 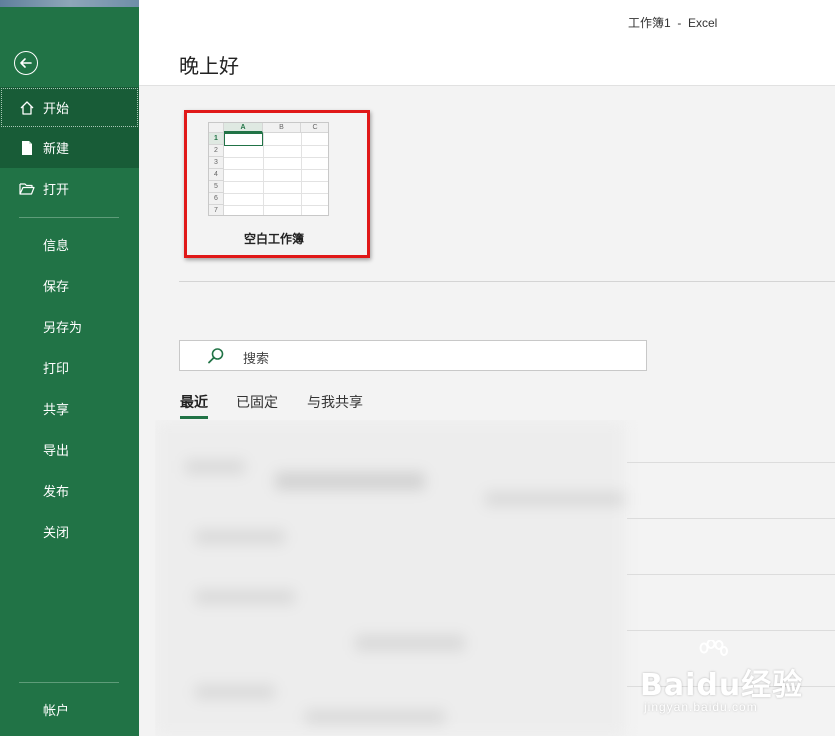 I want to click on nav-export: 导出, so click(x=69, y=449).